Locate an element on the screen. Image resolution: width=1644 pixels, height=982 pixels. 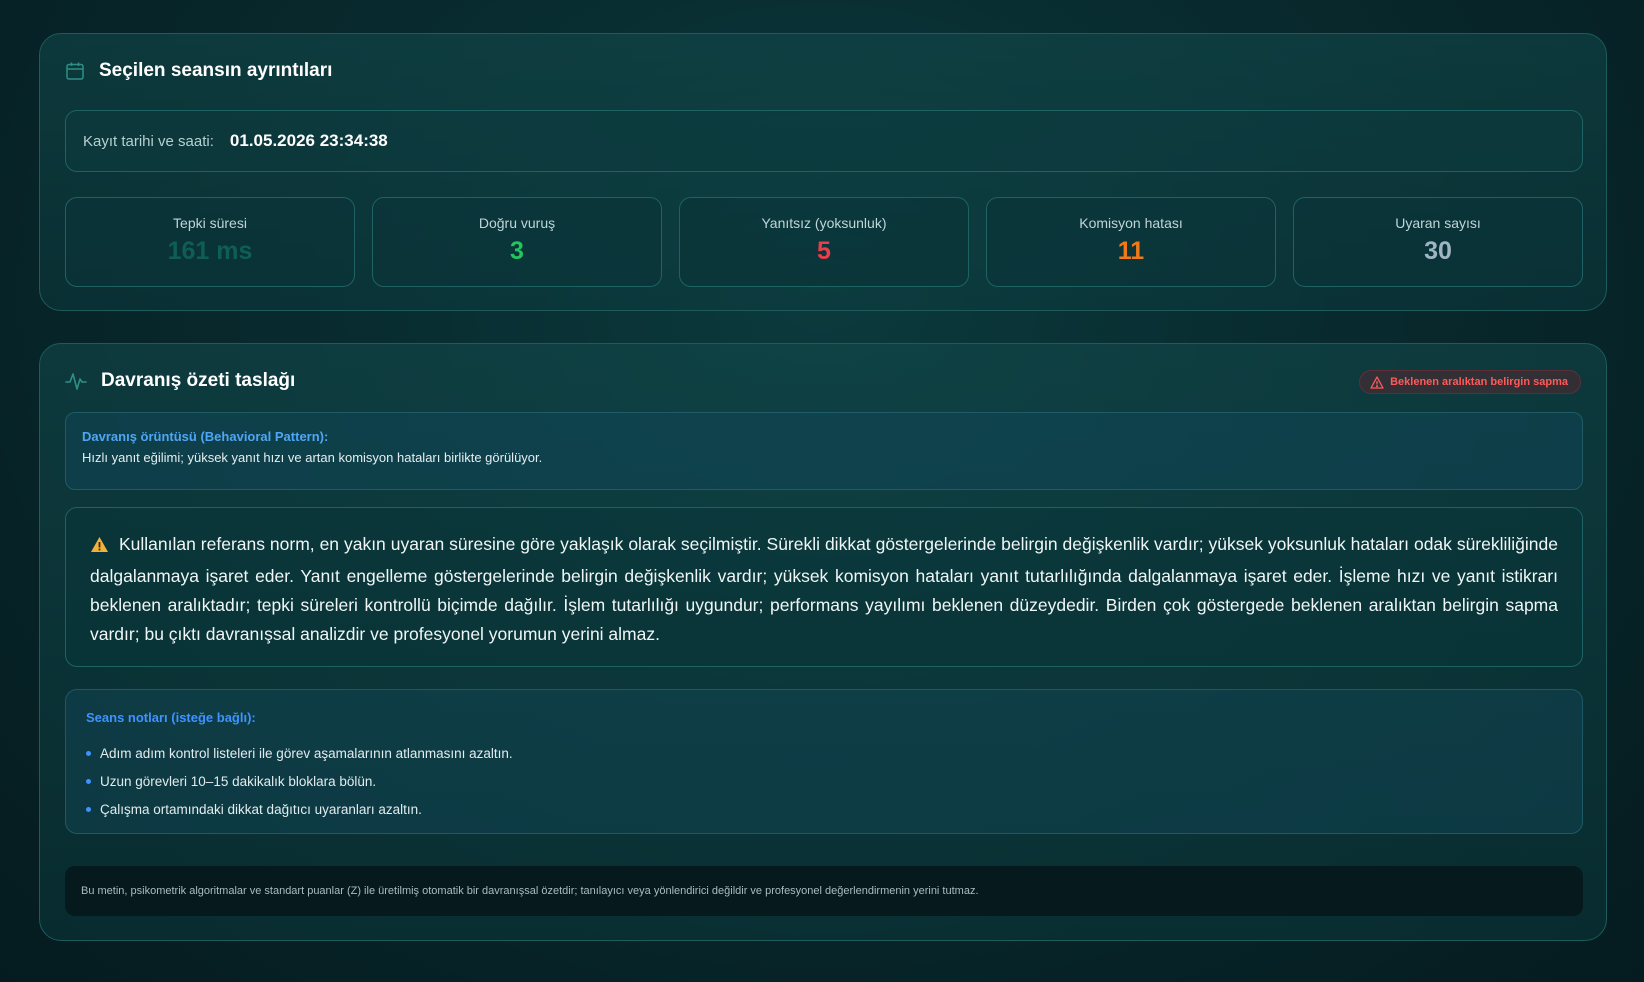
warning-icon is located at coordinates (99, 547).